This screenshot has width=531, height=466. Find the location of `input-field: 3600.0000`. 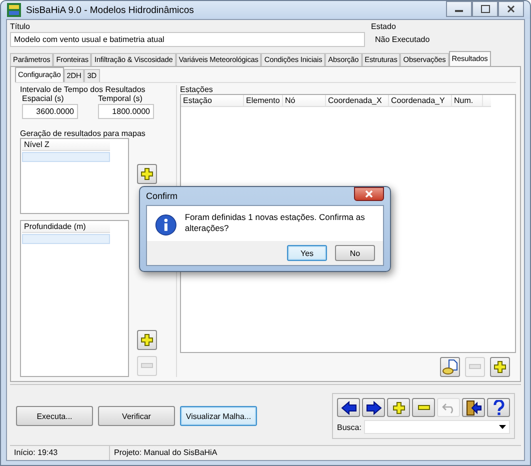

input-field: 3600.0000 is located at coordinates (50, 111).